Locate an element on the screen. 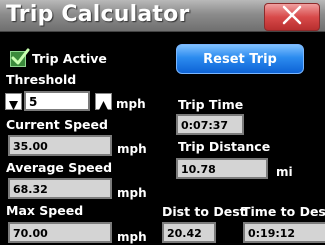 The image size is (325, 245). trip-distance-unit: mi is located at coordinates (284, 172).